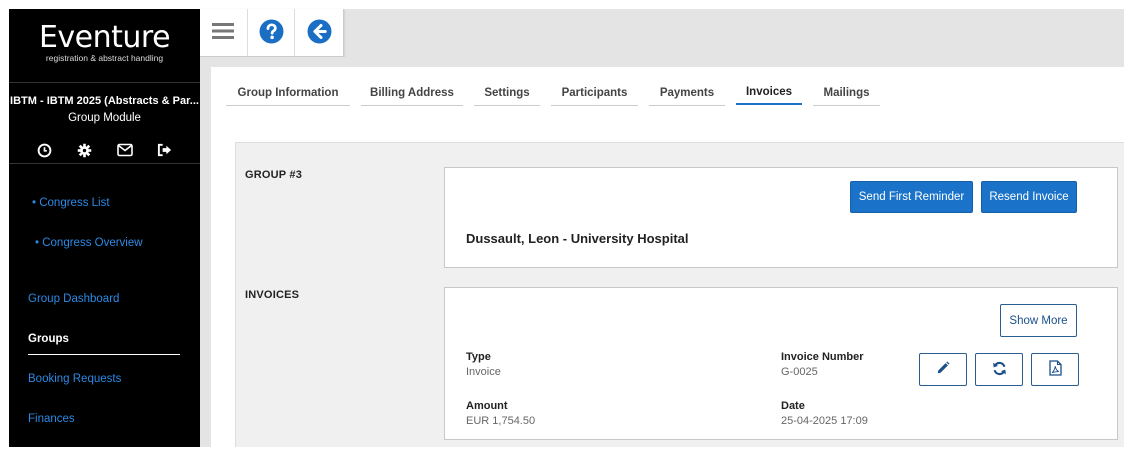  I want to click on sidebar-item-booking-requests: Booking Requests, so click(74, 379).